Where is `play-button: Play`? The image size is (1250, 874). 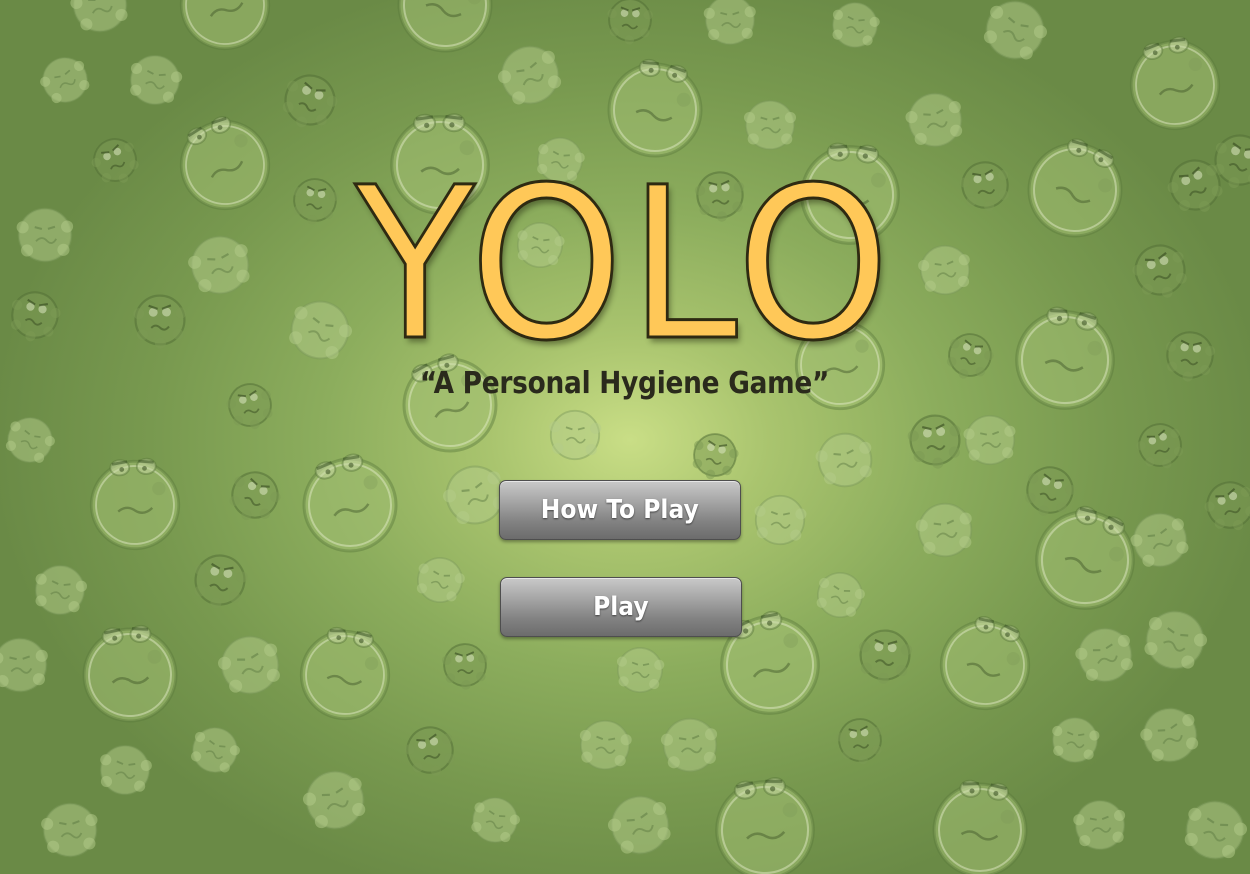
play-button: Play is located at coordinates (621, 607).